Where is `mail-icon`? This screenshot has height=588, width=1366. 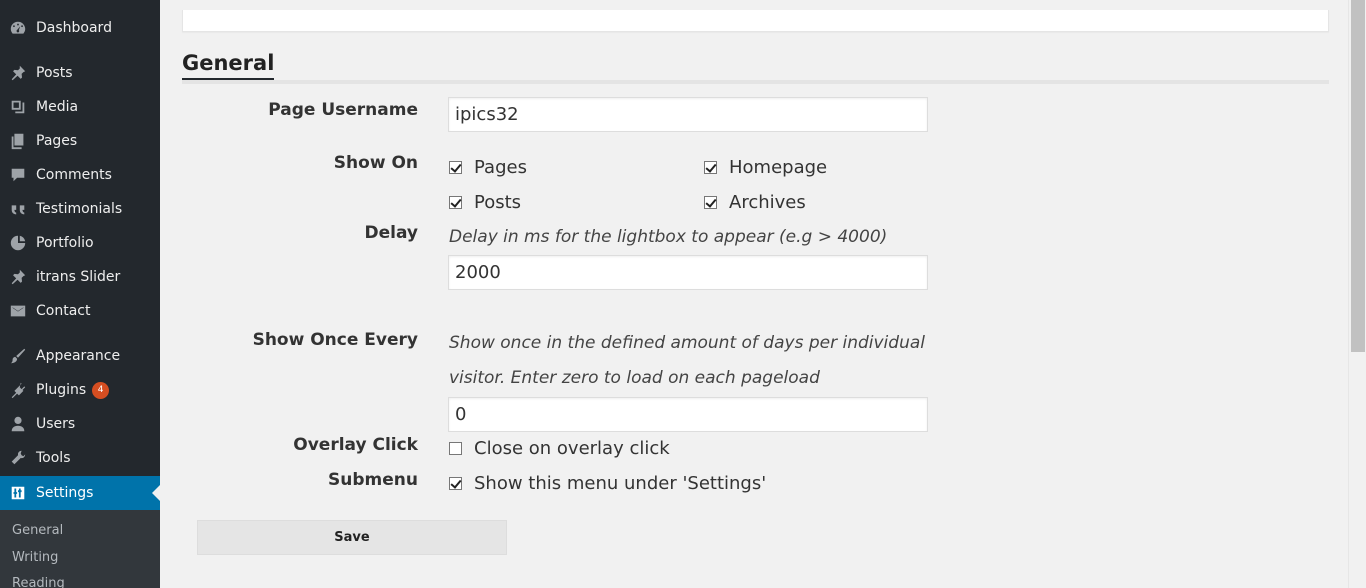
mail-icon is located at coordinates (18, 311).